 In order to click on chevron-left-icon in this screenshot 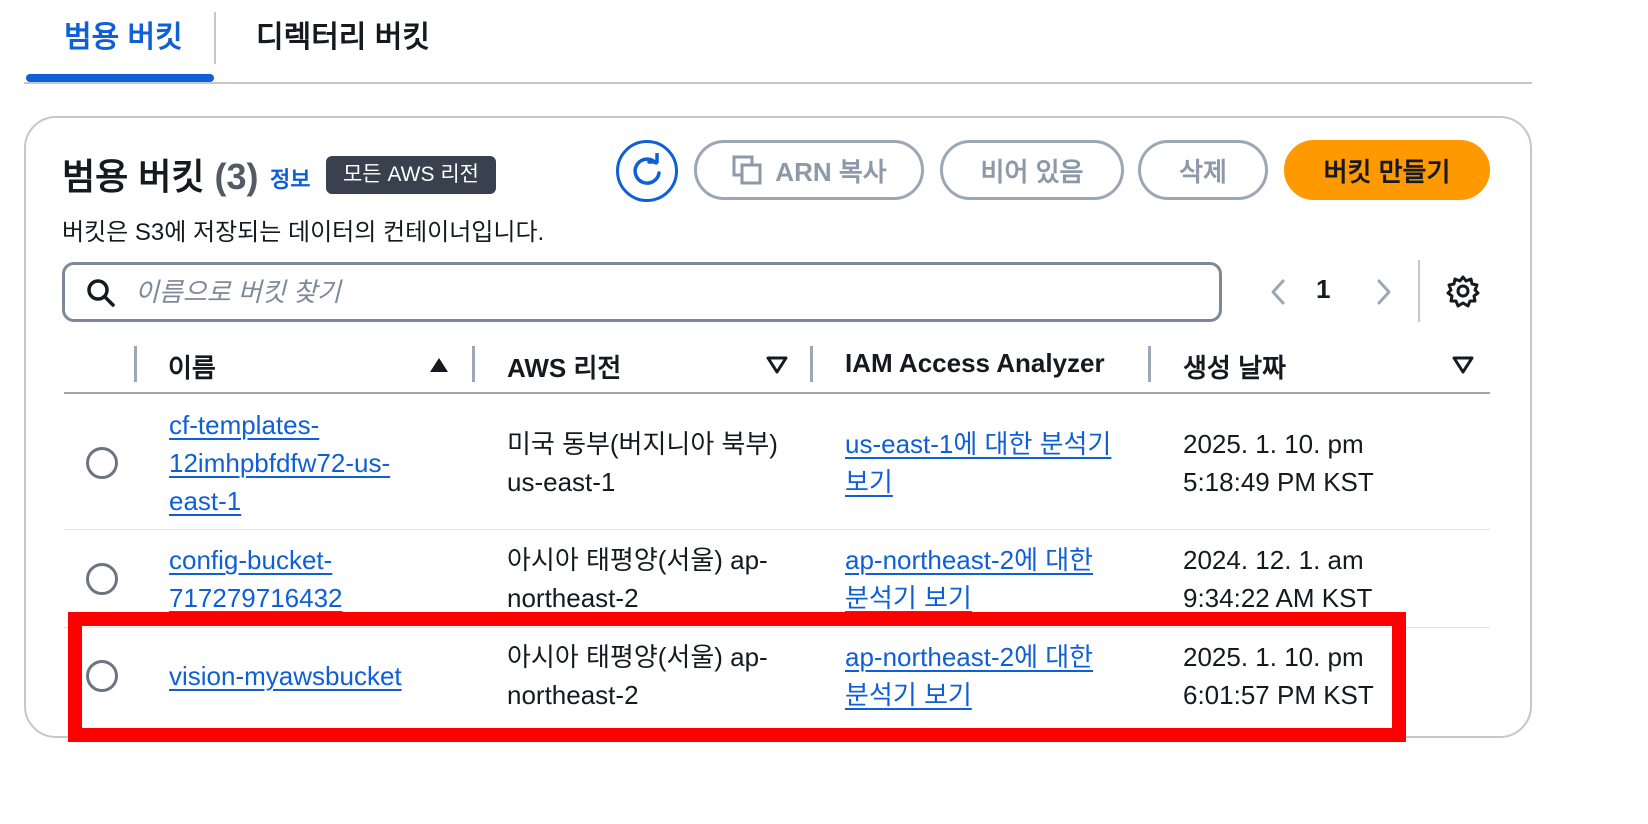, I will do `click(1278, 292)`.